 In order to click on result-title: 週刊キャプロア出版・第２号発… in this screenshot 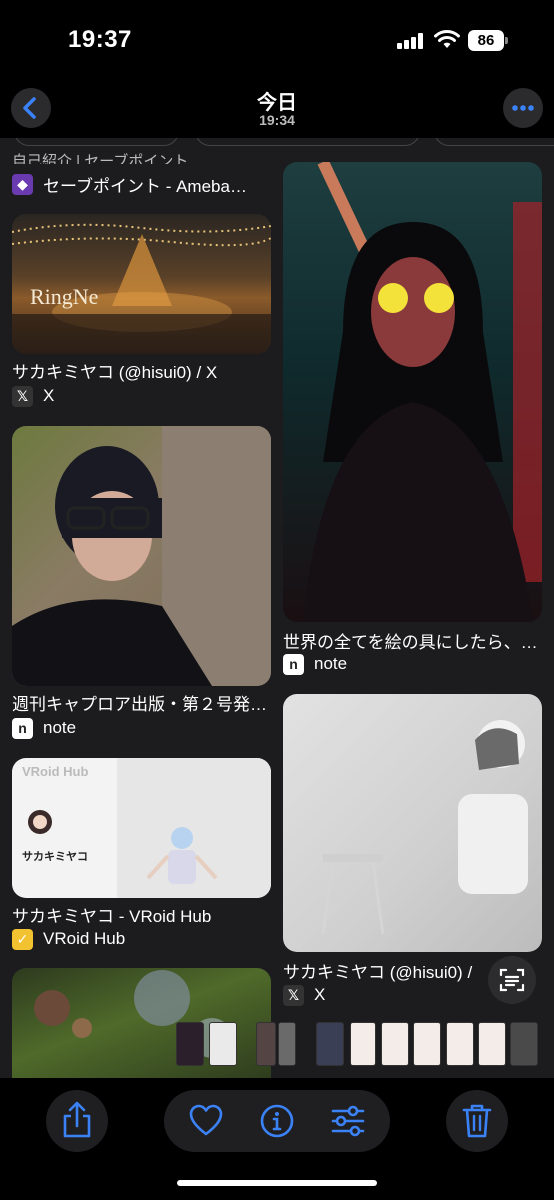, I will do `click(143, 702)`.